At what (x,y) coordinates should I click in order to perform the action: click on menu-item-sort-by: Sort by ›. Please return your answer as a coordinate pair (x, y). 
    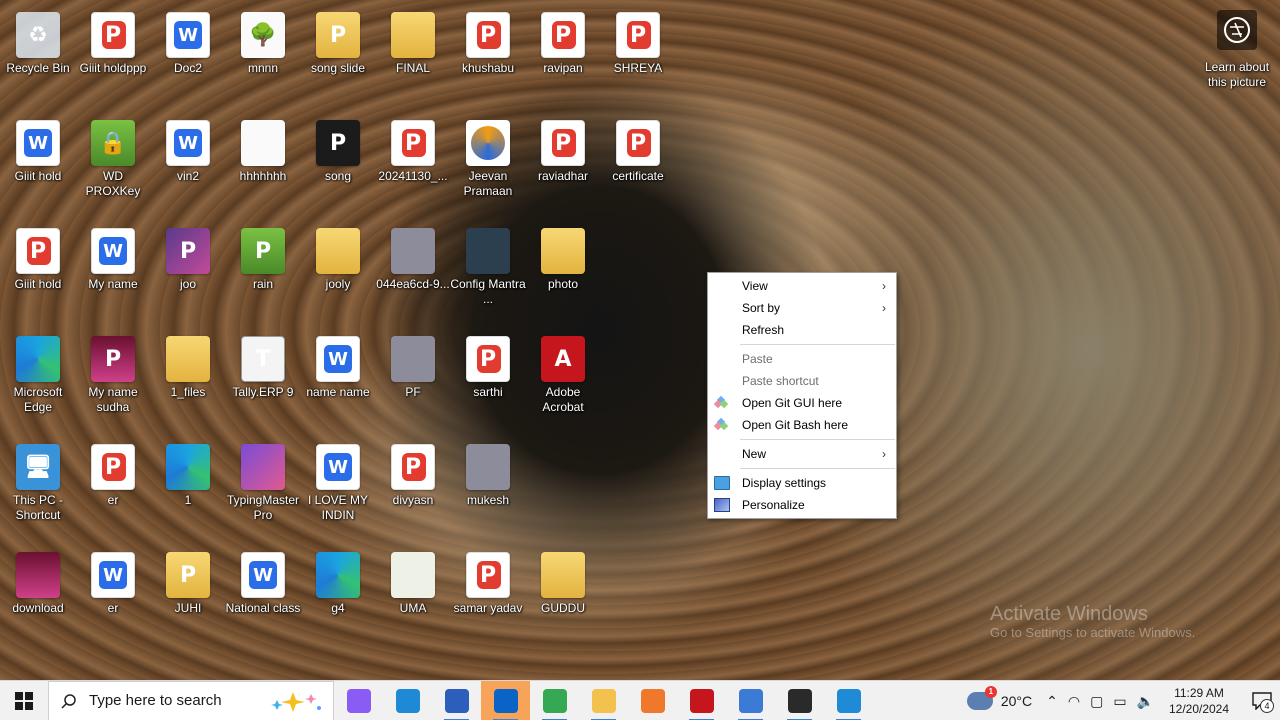
    Looking at the image, I should click on (802, 308).